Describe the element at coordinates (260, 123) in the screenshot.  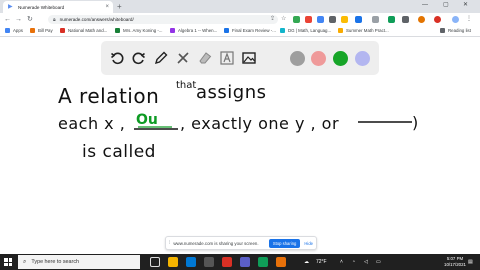
I see `handwritten-text: , exactly one y , or` at that location.